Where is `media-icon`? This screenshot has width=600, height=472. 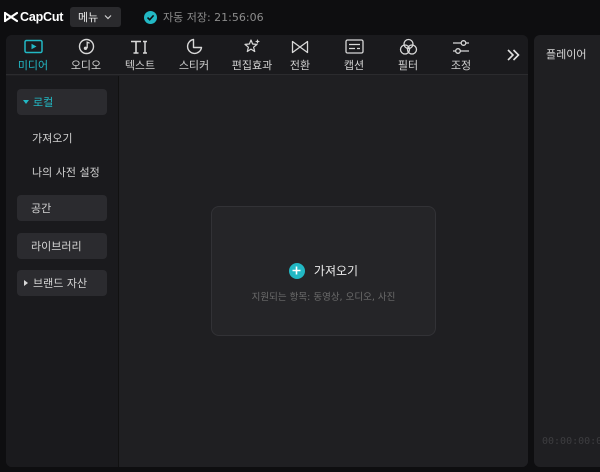 media-icon is located at coordinates (33, 46).